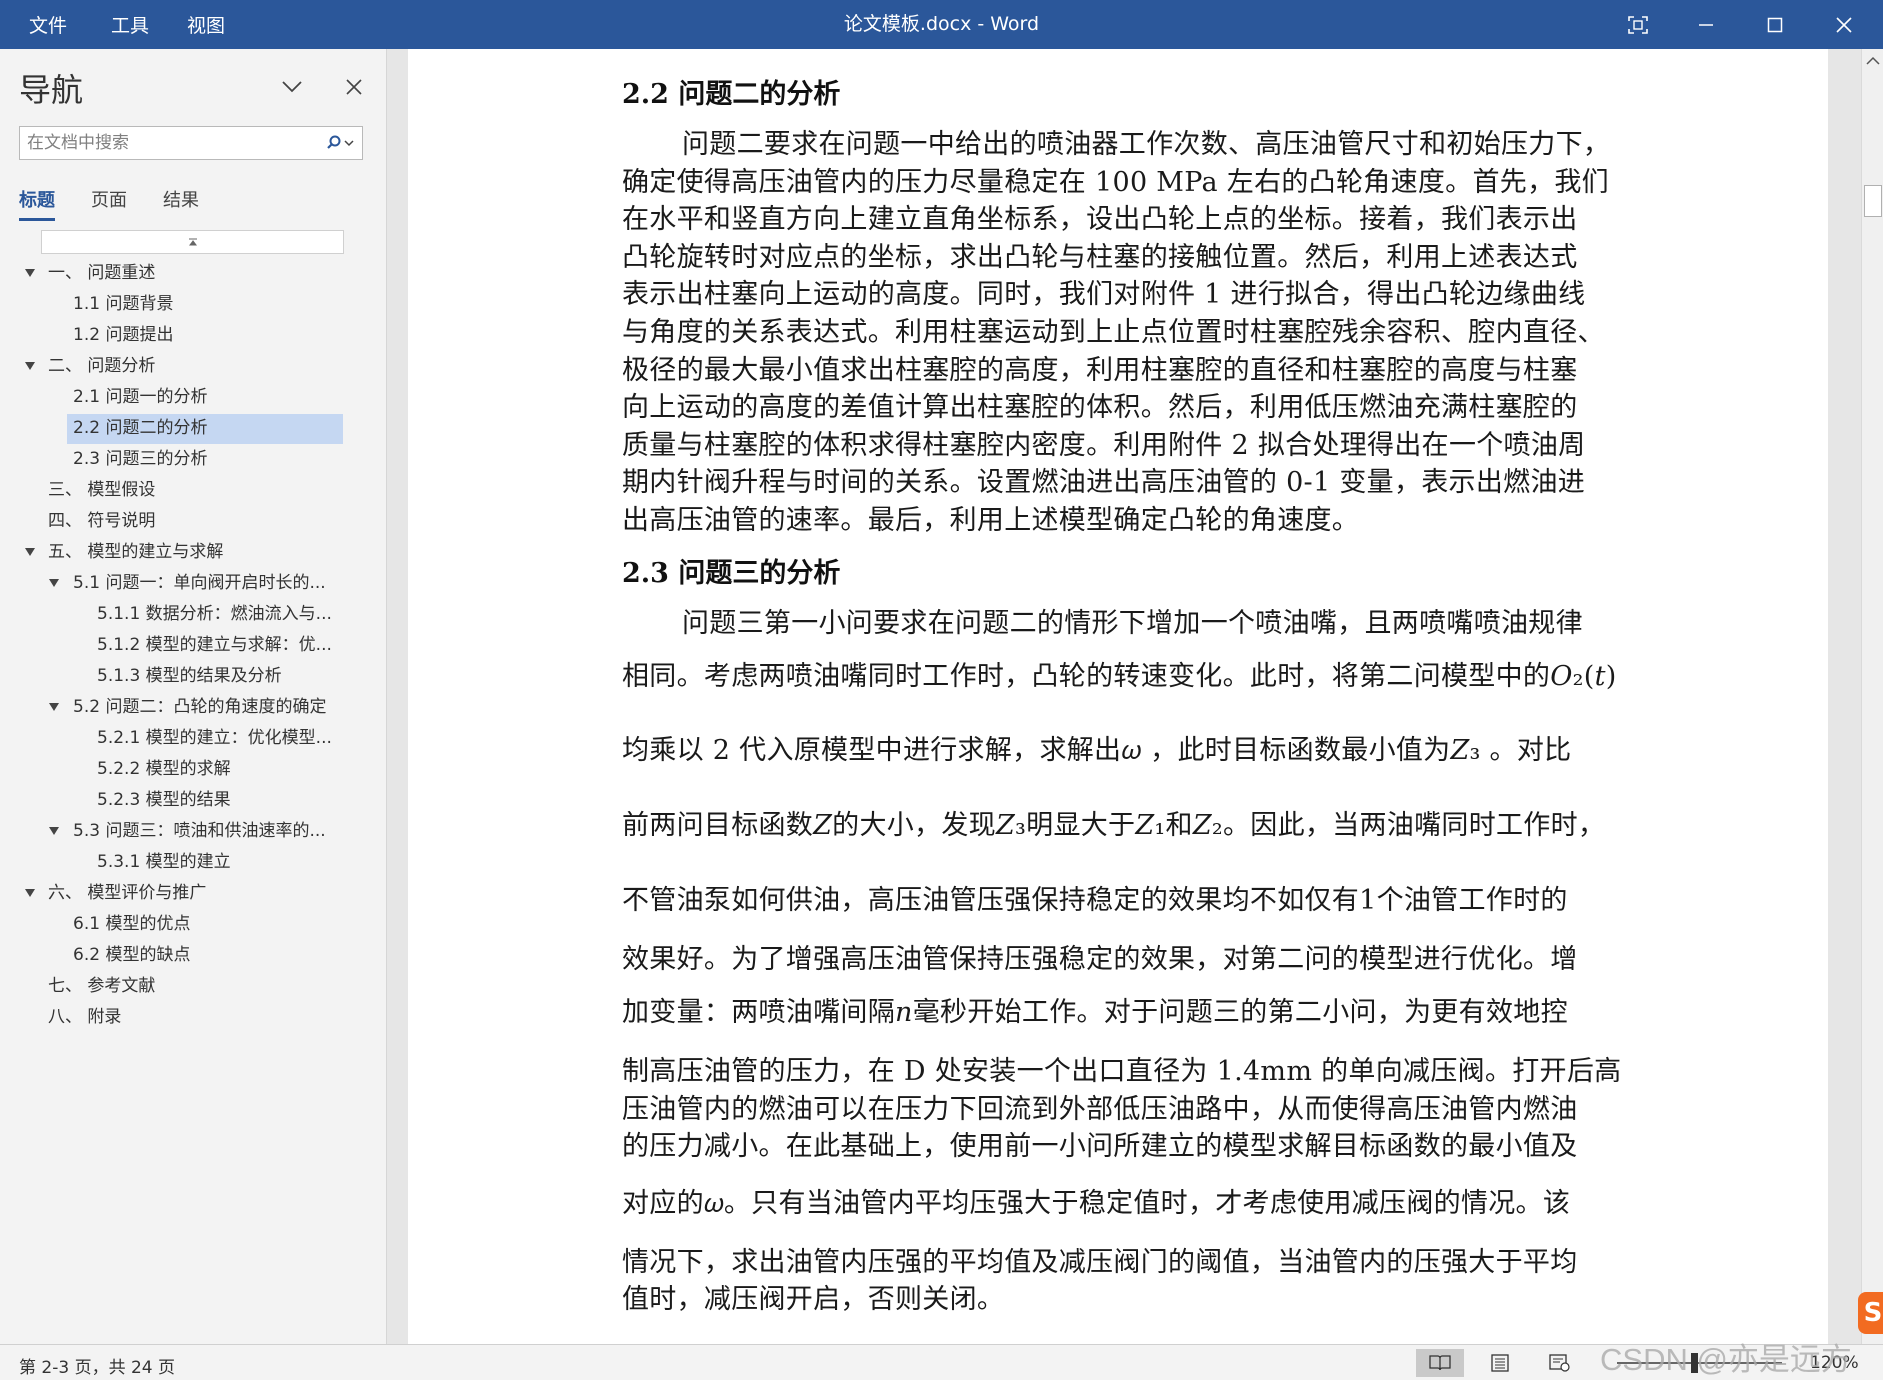  What do you see at coordinates (941, 24) in the screenshot?
I see `window-title: 论文模板.docx - Word` at bounding box center [941, 24].